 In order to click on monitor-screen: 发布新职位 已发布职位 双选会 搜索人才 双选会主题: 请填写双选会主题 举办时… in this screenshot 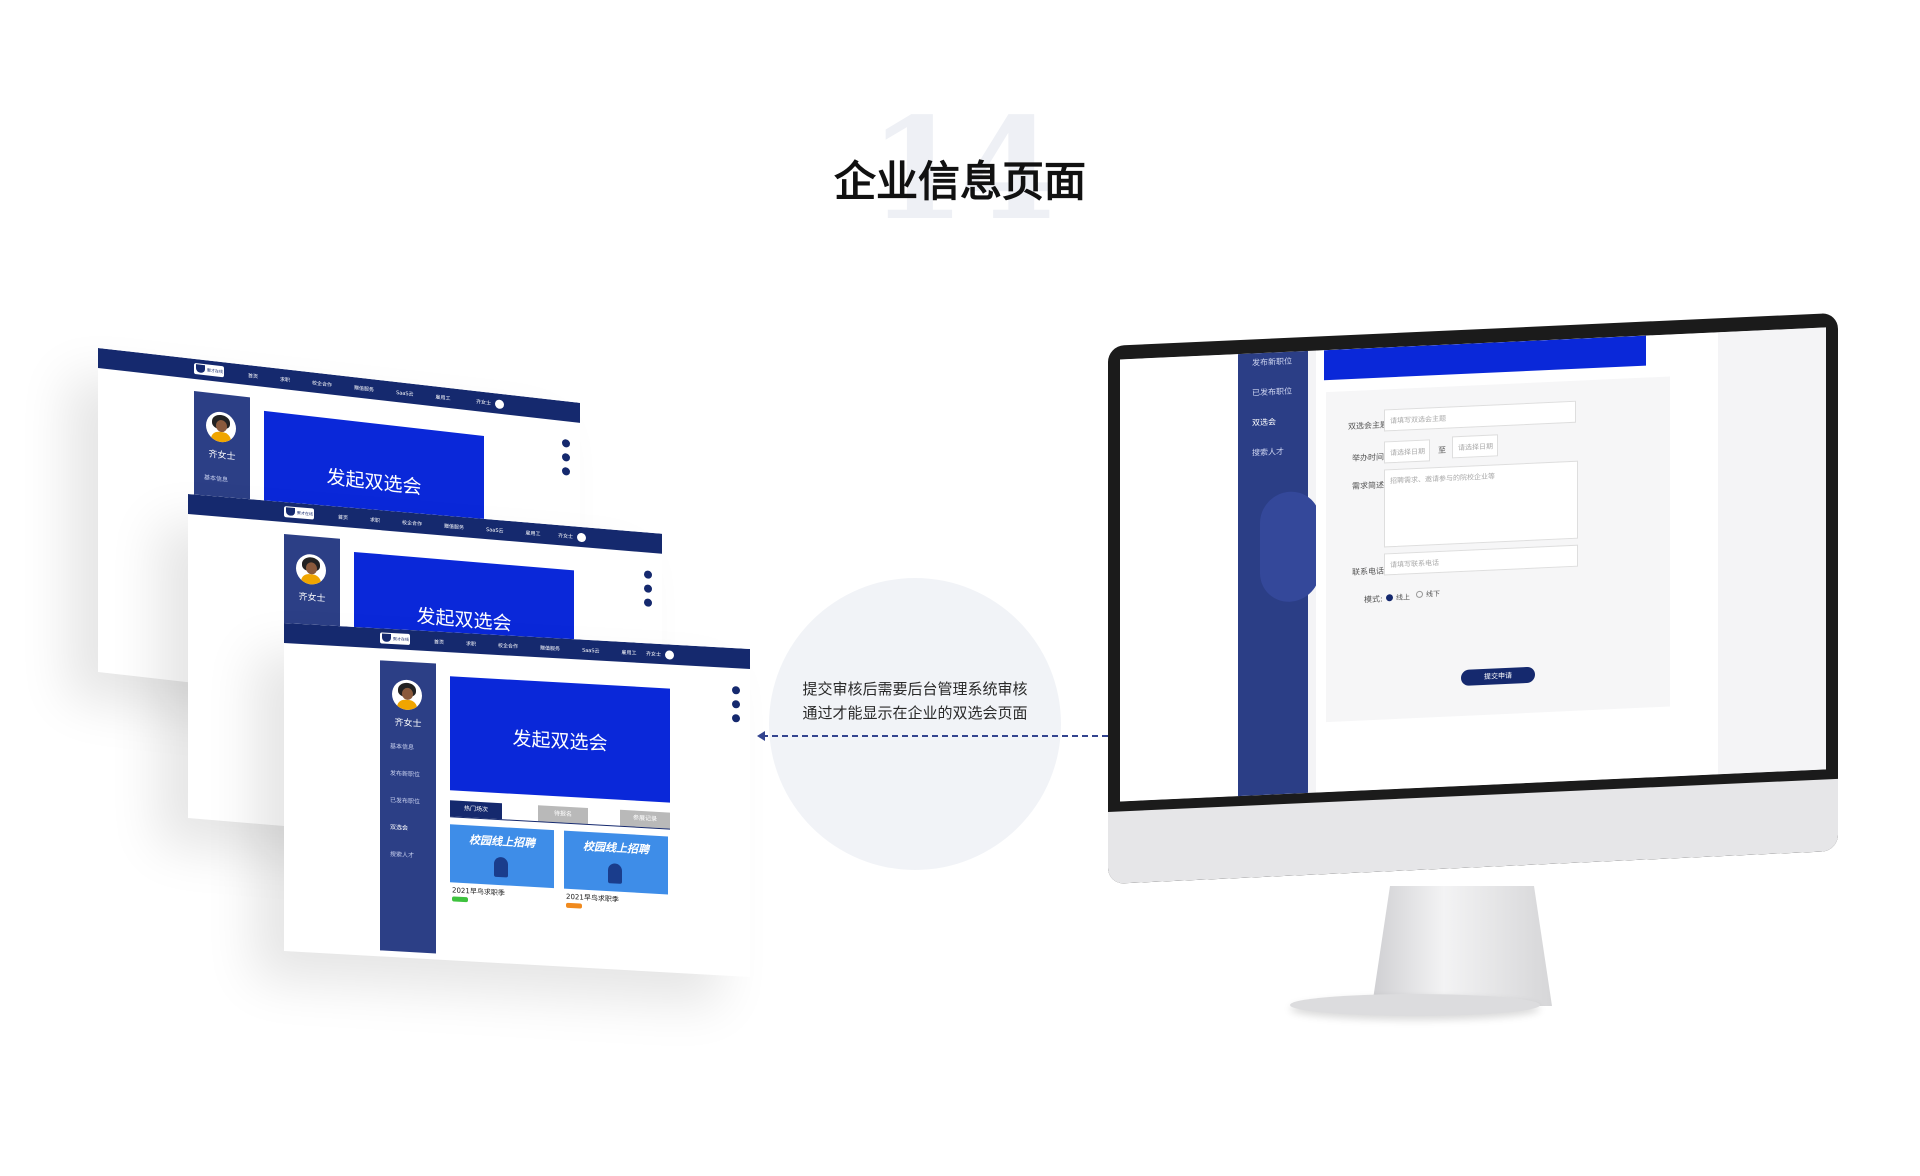, I will do `click(1473, 564)`.